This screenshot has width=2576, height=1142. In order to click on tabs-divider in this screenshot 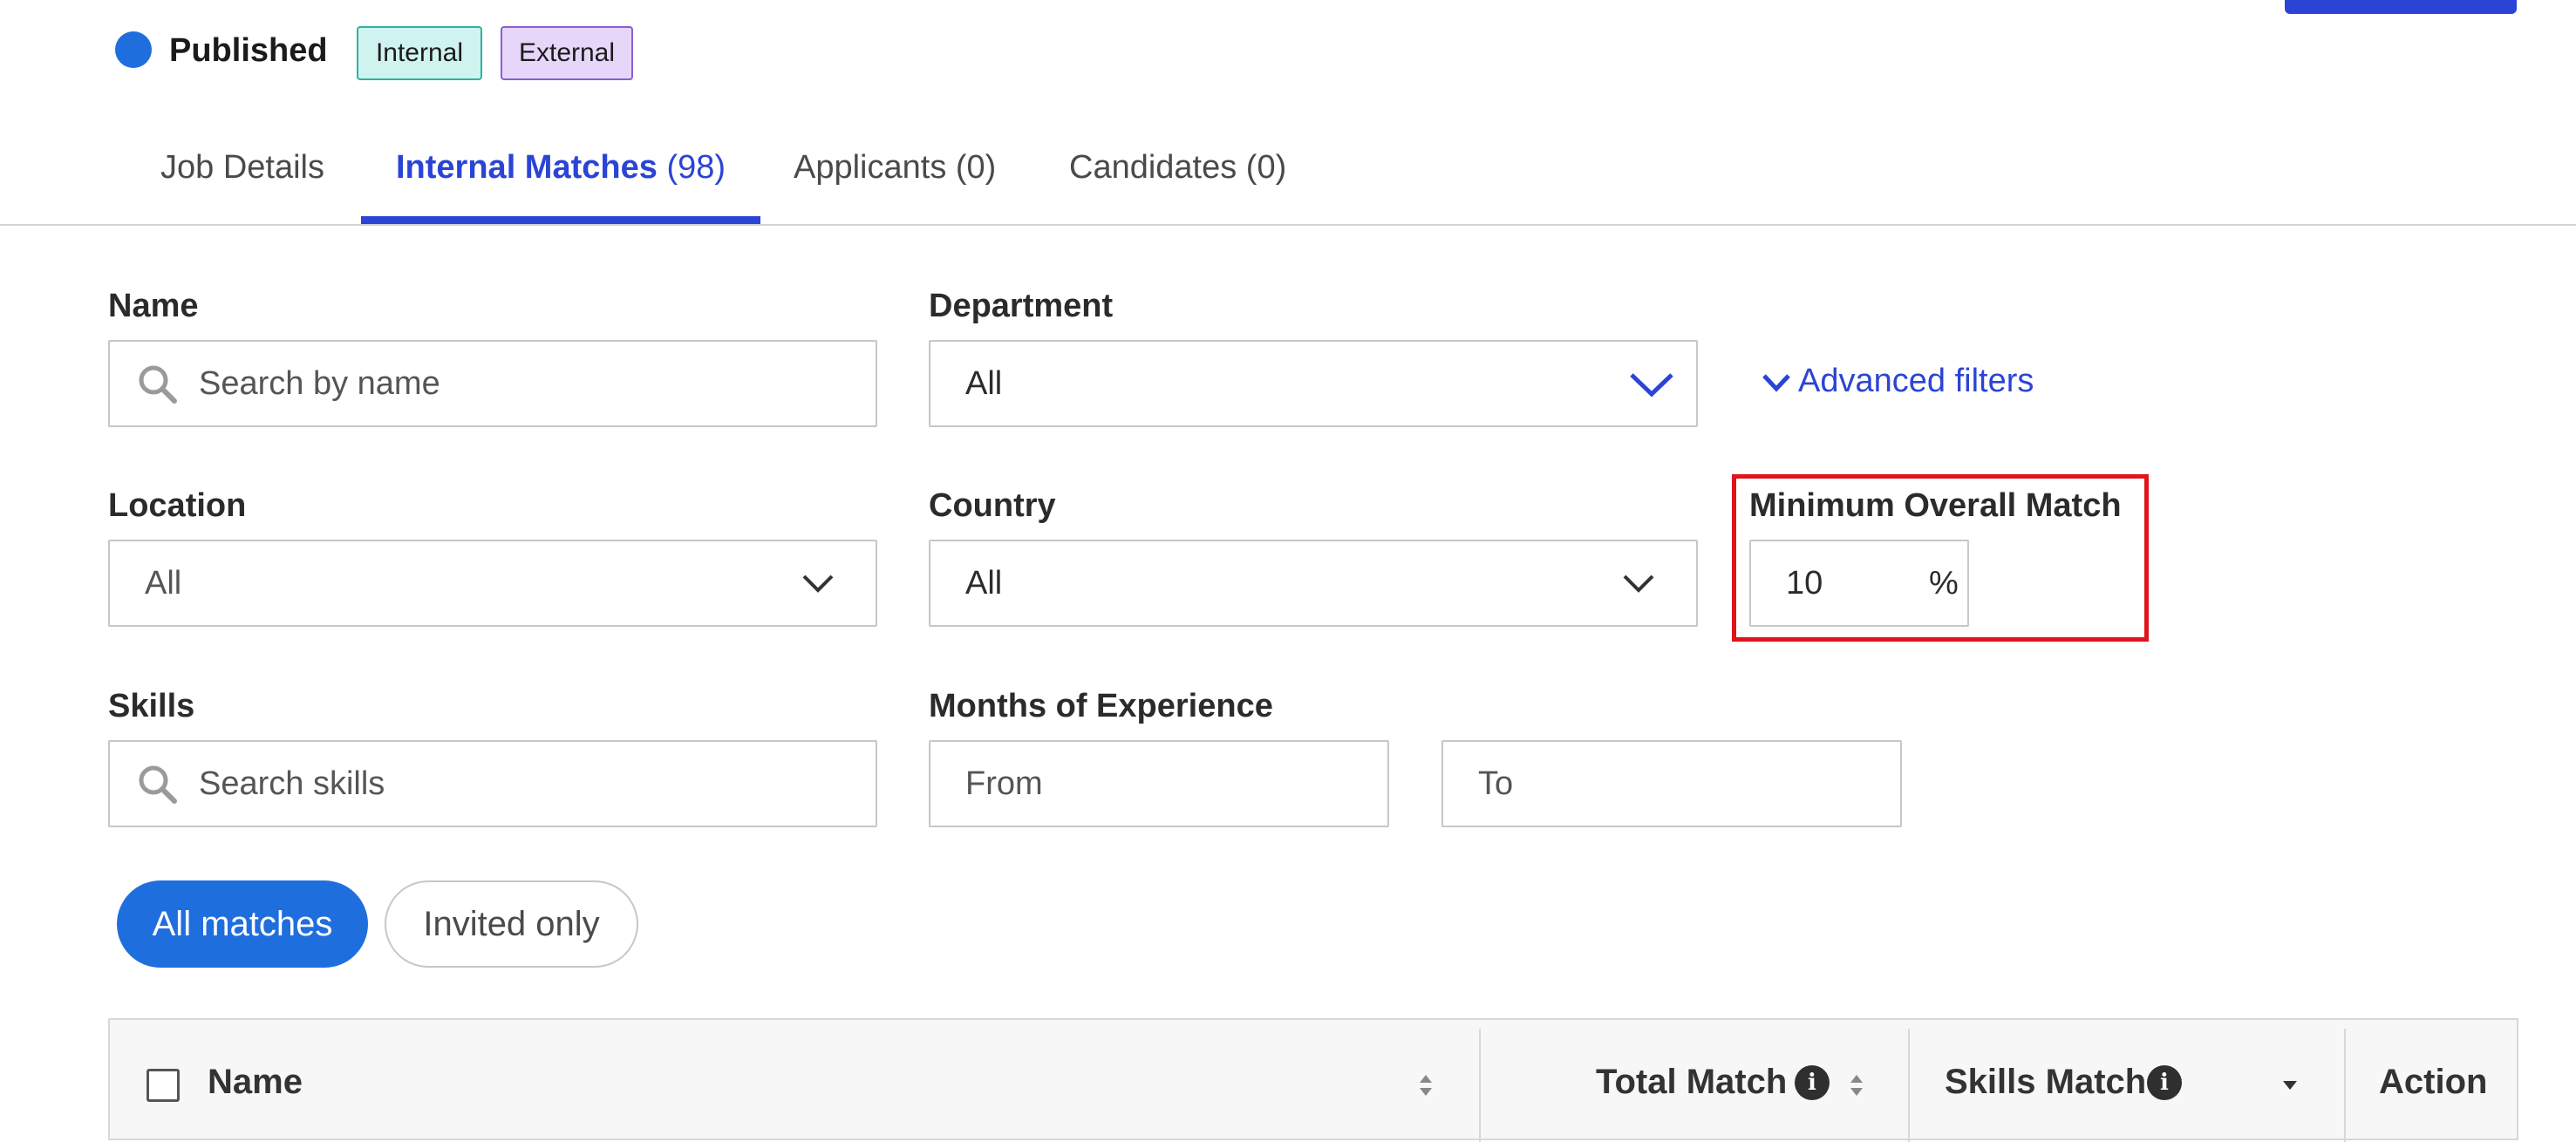, I will do `click(1288, 225)`.